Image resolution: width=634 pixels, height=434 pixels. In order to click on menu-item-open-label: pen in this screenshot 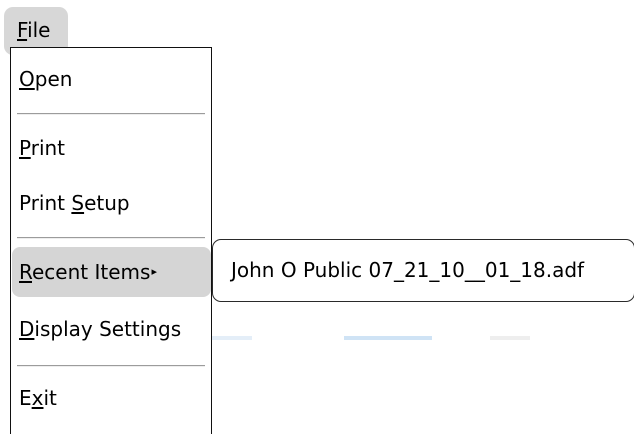, I will do `click(53, 79)`.